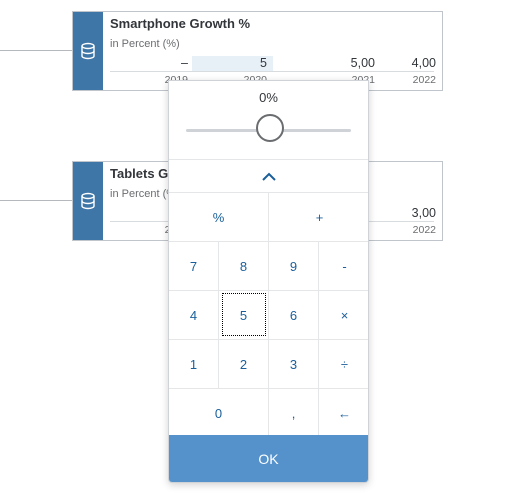 The width and height of the screenshot is (505, 495). I want to click on collapse-button, so click(268, 176).